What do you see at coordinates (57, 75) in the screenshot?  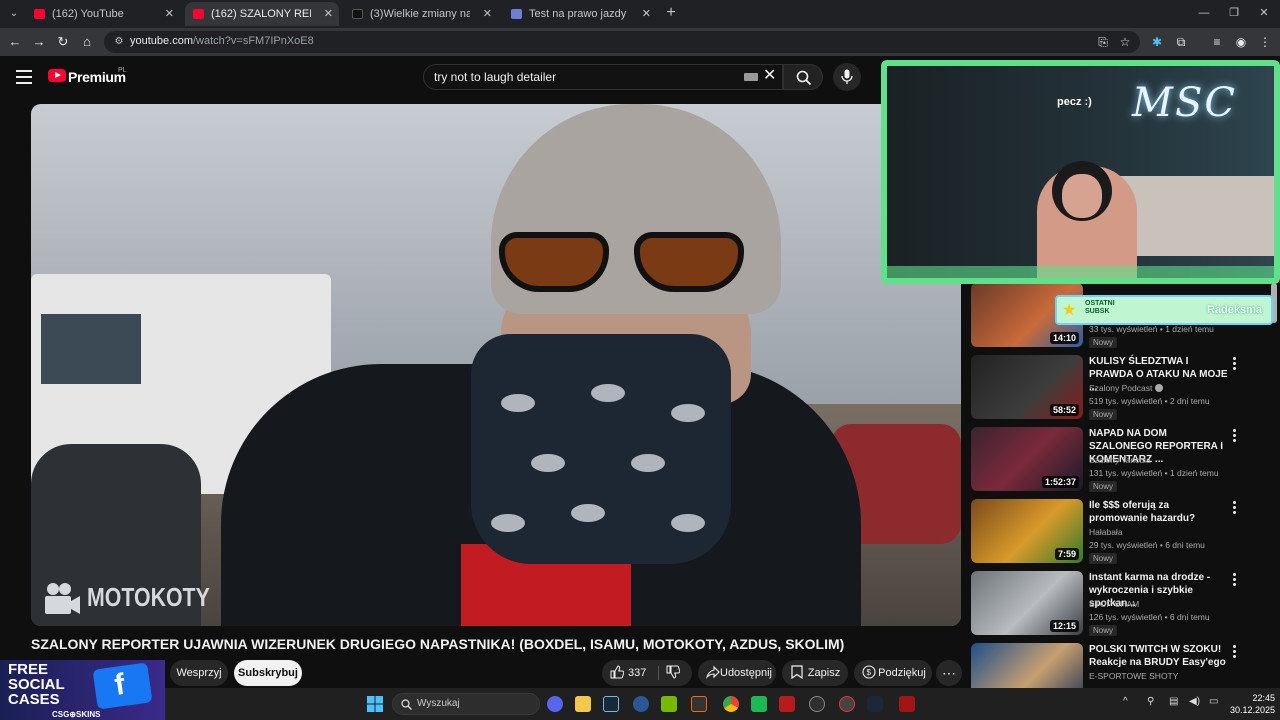 I see `youtube-logo-icon` at bounding box center [57, 75].